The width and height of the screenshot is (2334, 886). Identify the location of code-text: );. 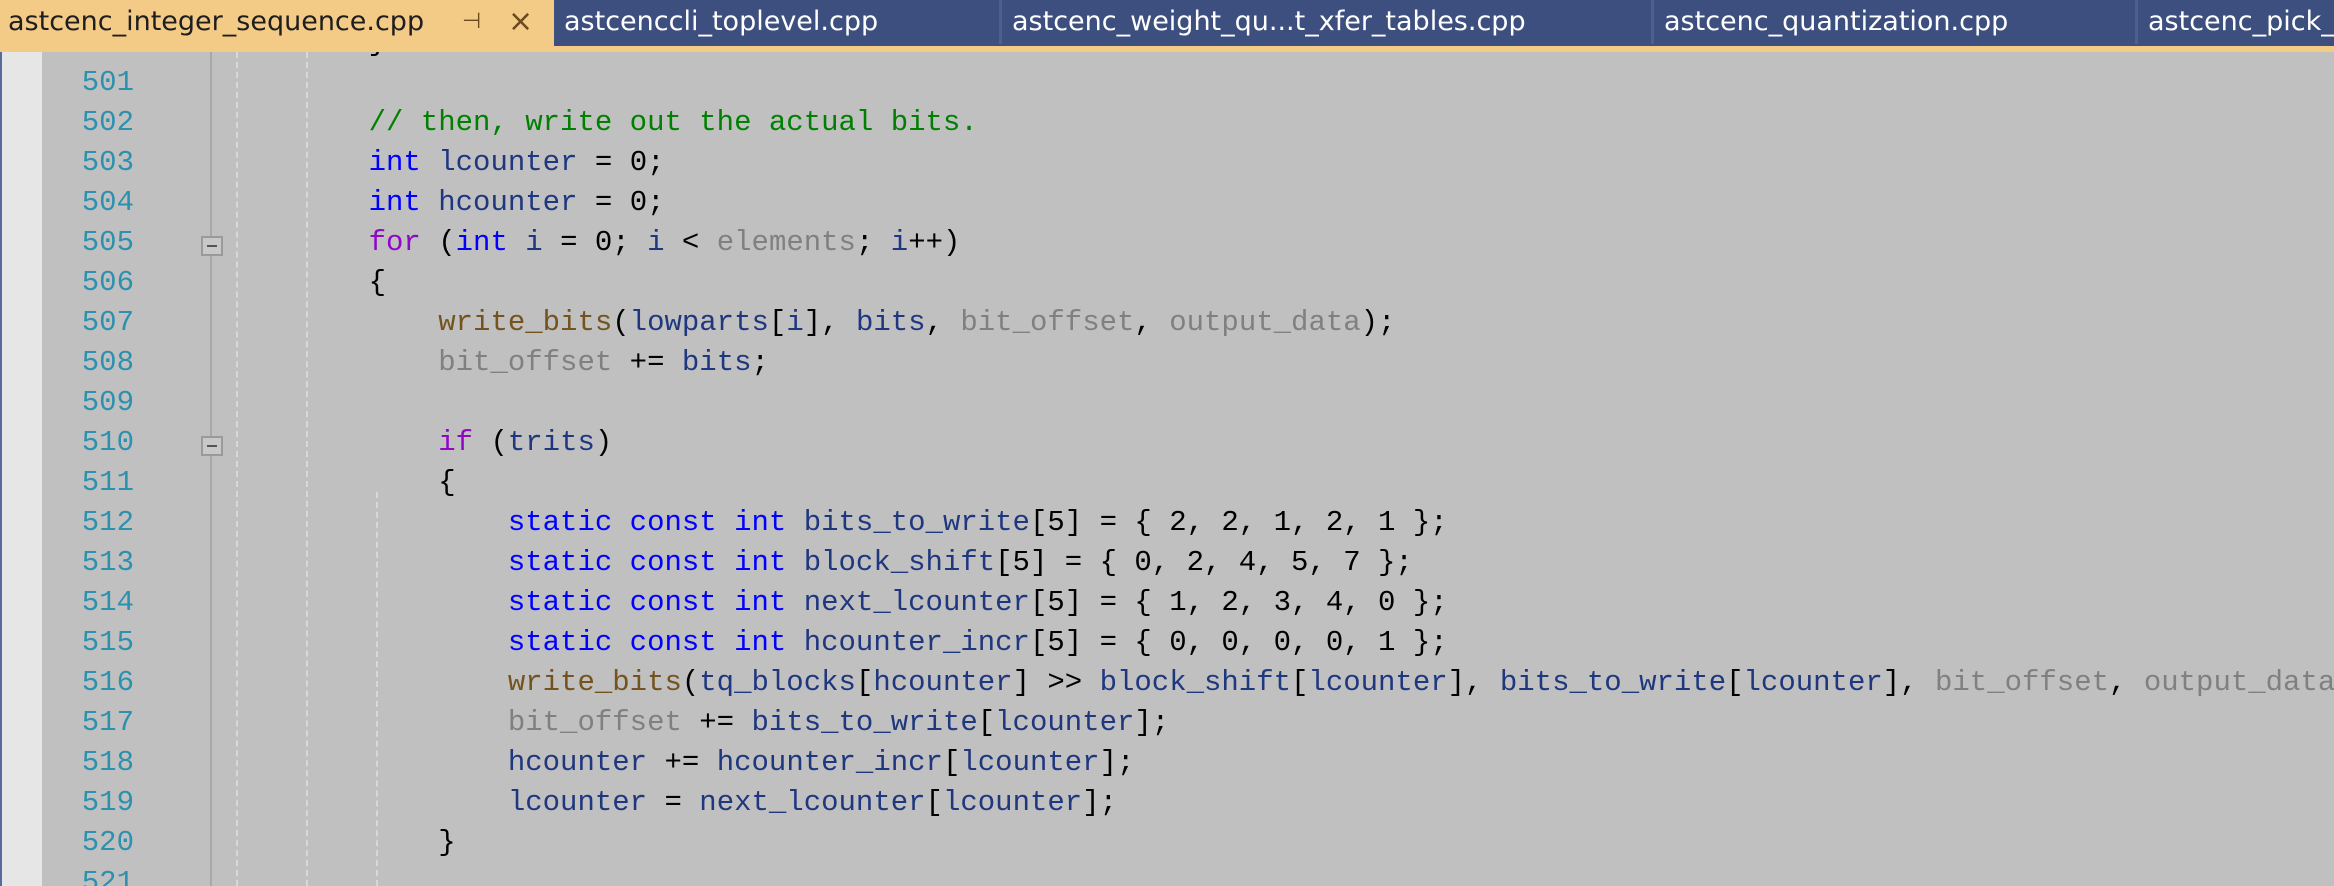
(1378, 322).